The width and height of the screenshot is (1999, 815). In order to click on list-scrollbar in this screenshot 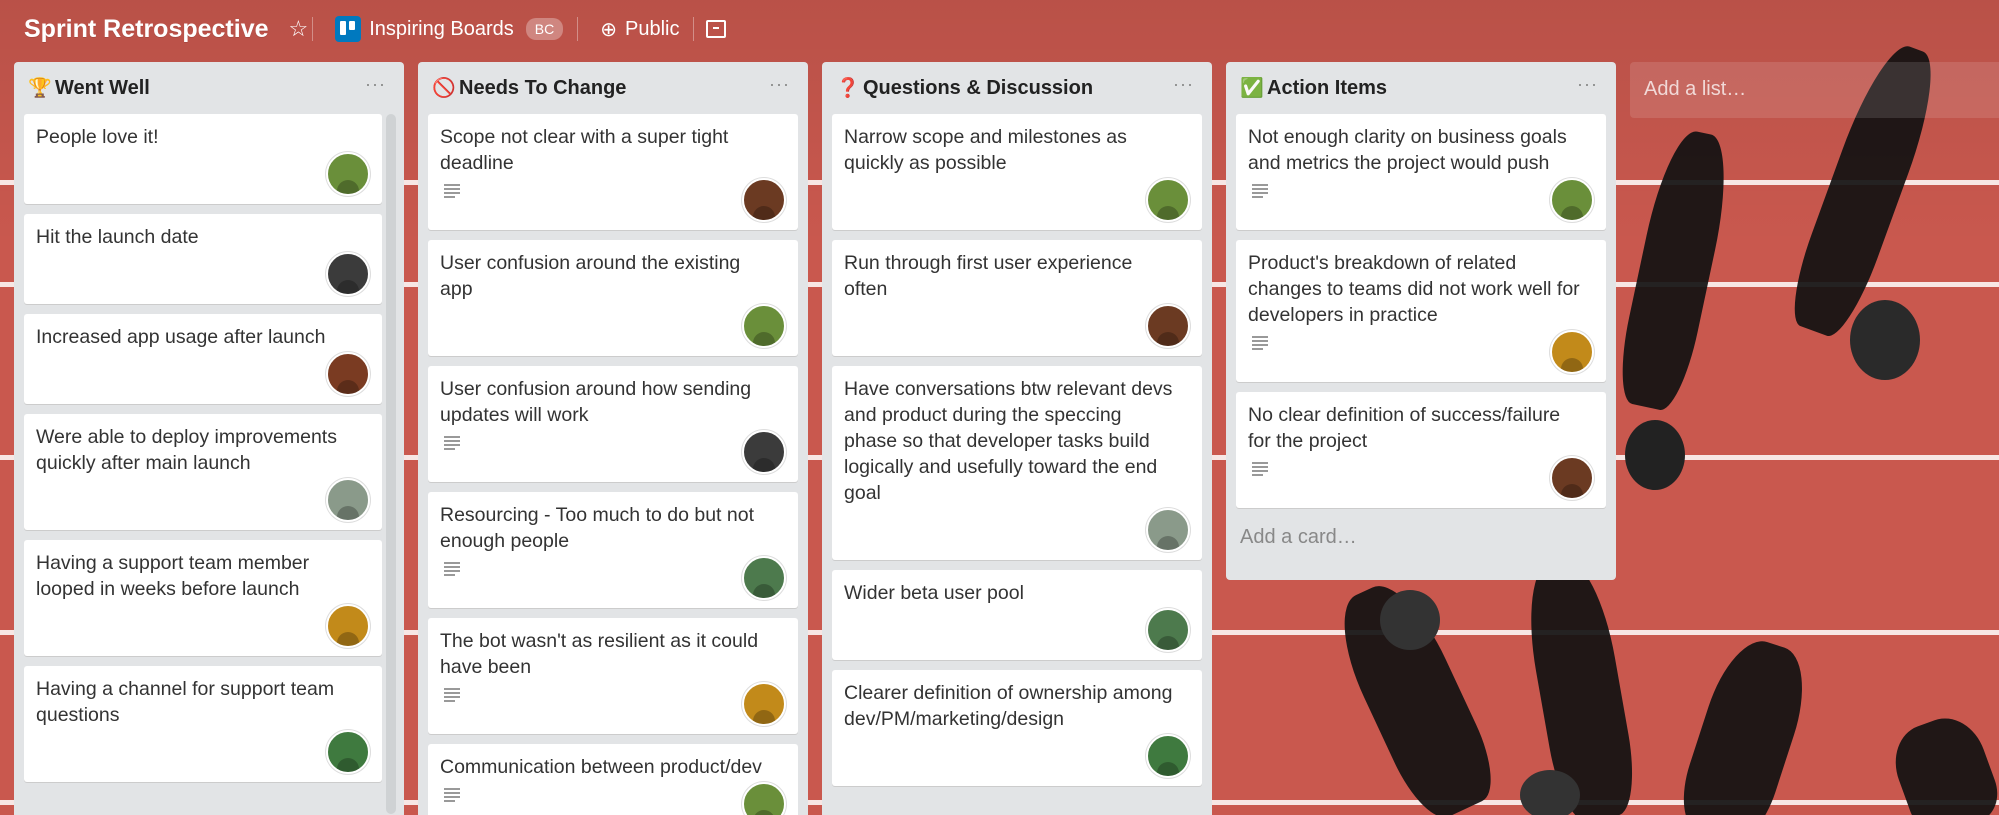, I will do `click(391, 464)`.